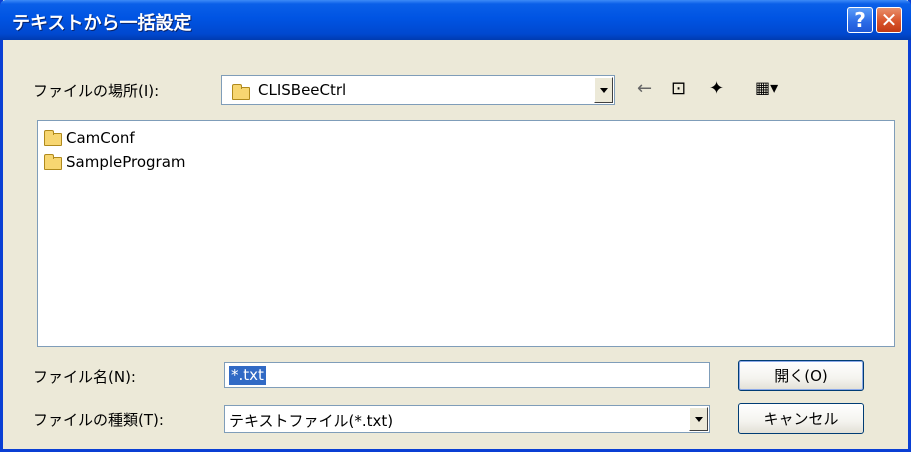 The image size is (911, 452). Describe the element at coordinates (455, 20) in the screenshot. I see `title-bar: テキストから一括設定 ? ✕` at that location.